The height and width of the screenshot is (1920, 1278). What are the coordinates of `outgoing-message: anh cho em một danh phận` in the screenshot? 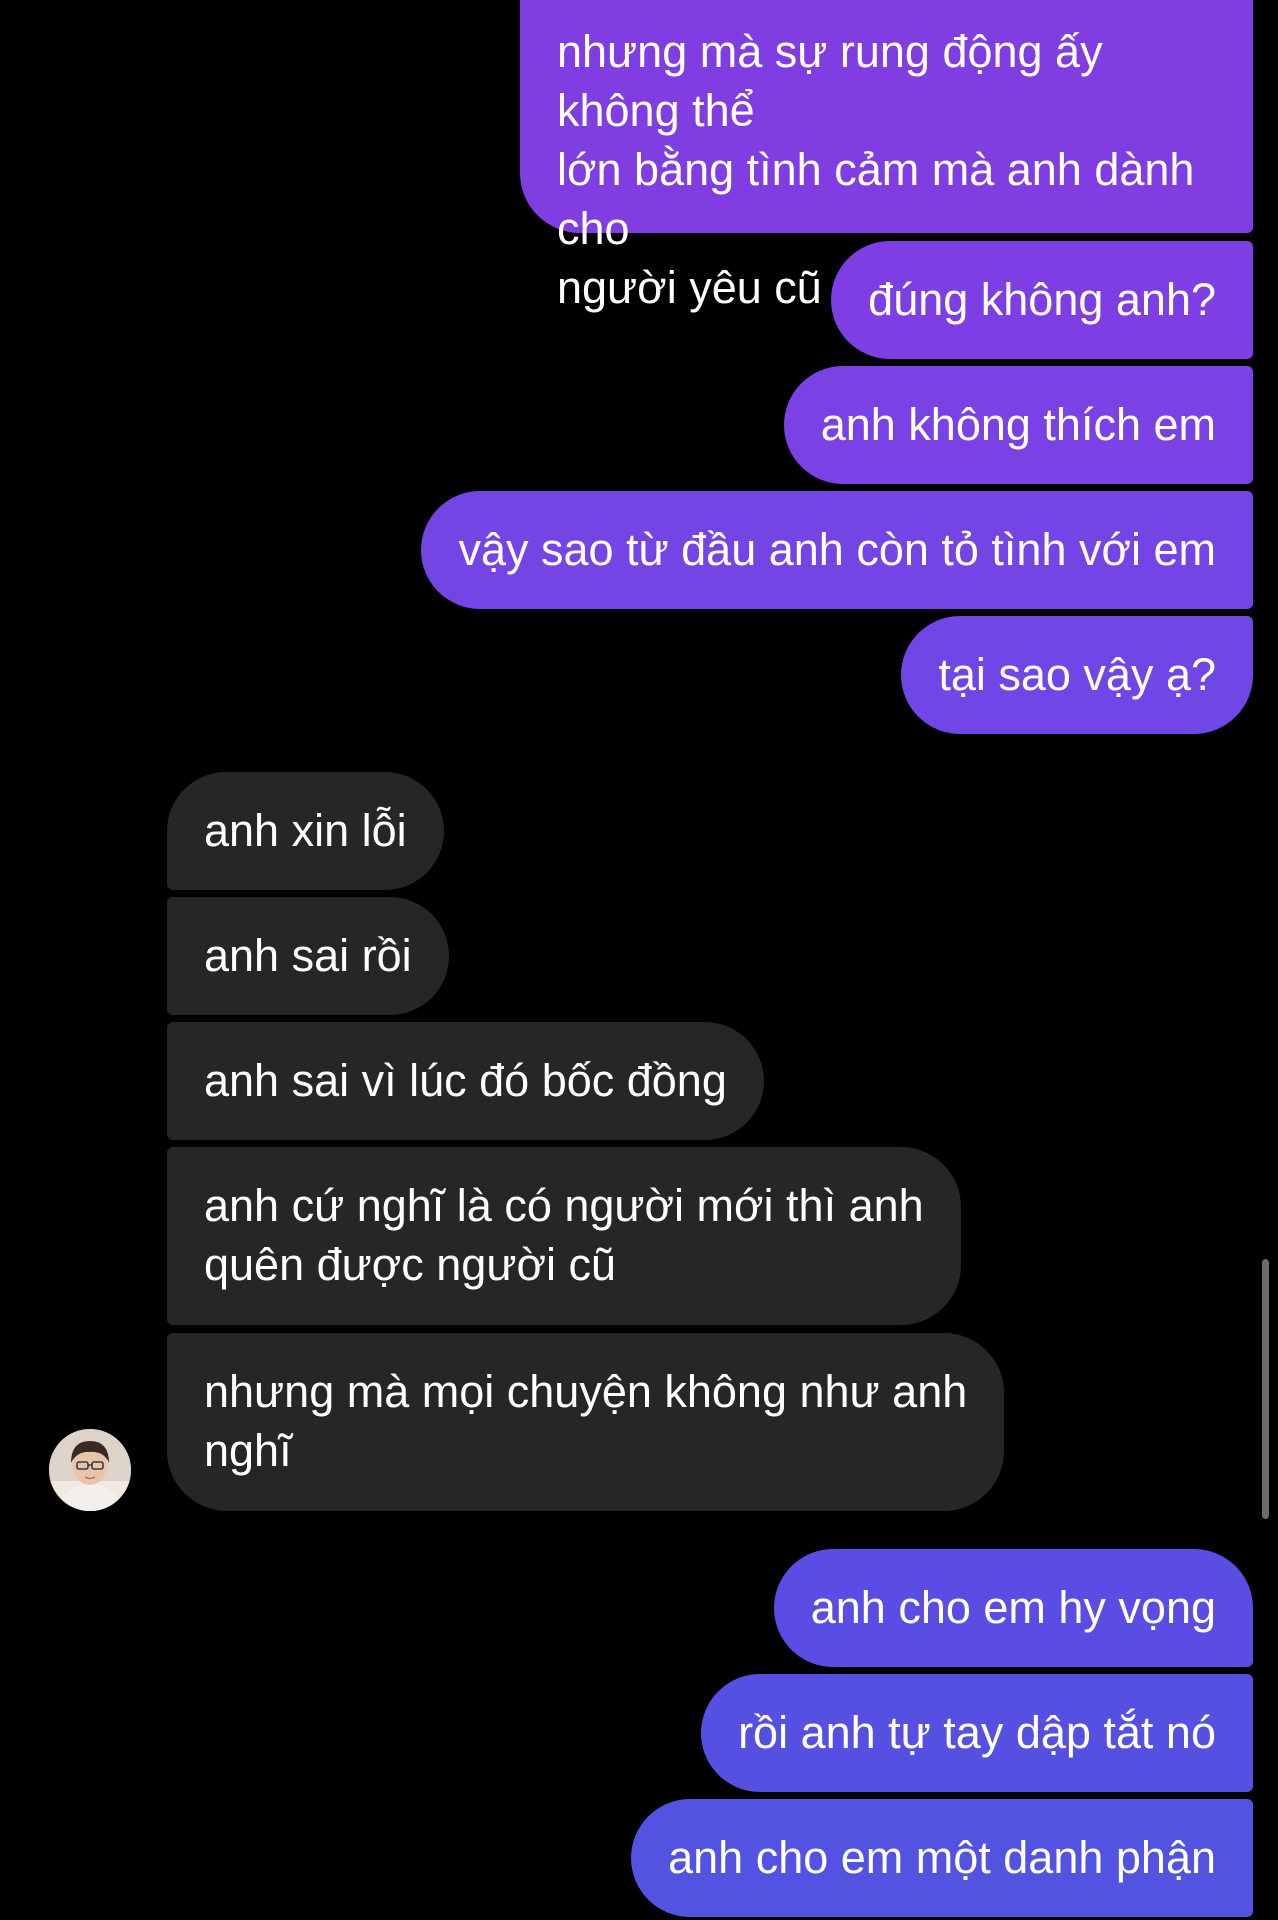 It's located at (942, 1858).